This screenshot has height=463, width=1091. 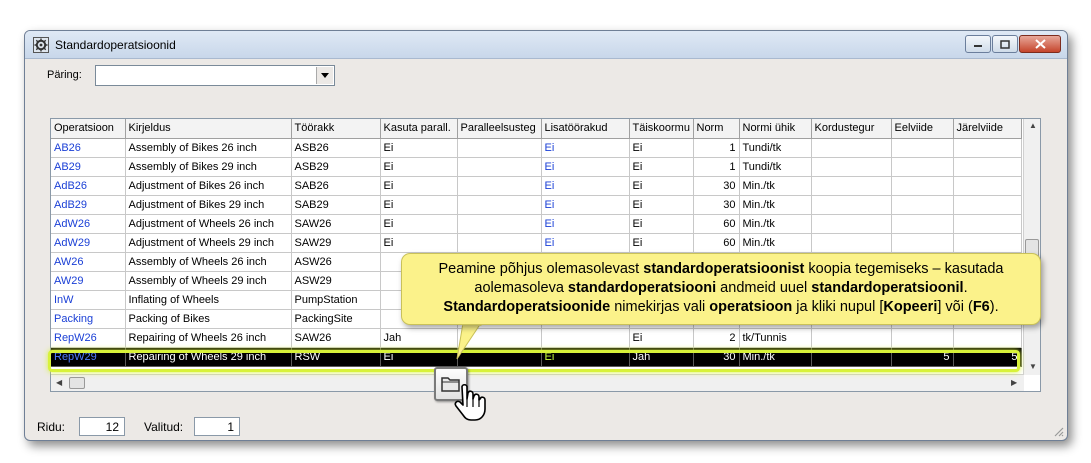 I want to click on table-cell: AdW26, so click(x=88, y=224).